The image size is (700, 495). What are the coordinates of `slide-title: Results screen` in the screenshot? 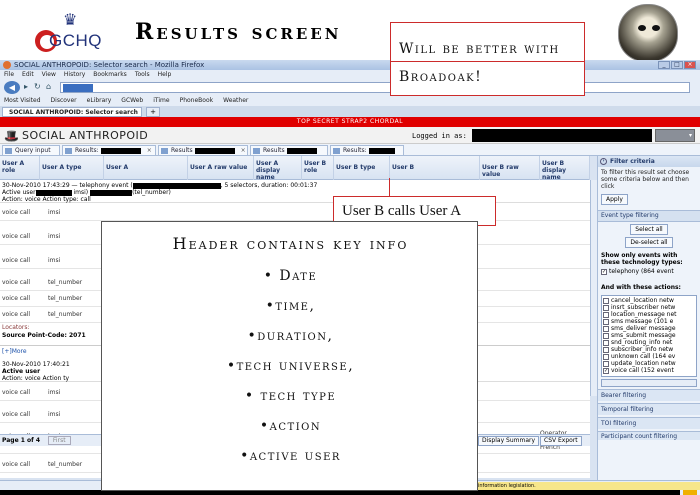 It's located at (238, 32).